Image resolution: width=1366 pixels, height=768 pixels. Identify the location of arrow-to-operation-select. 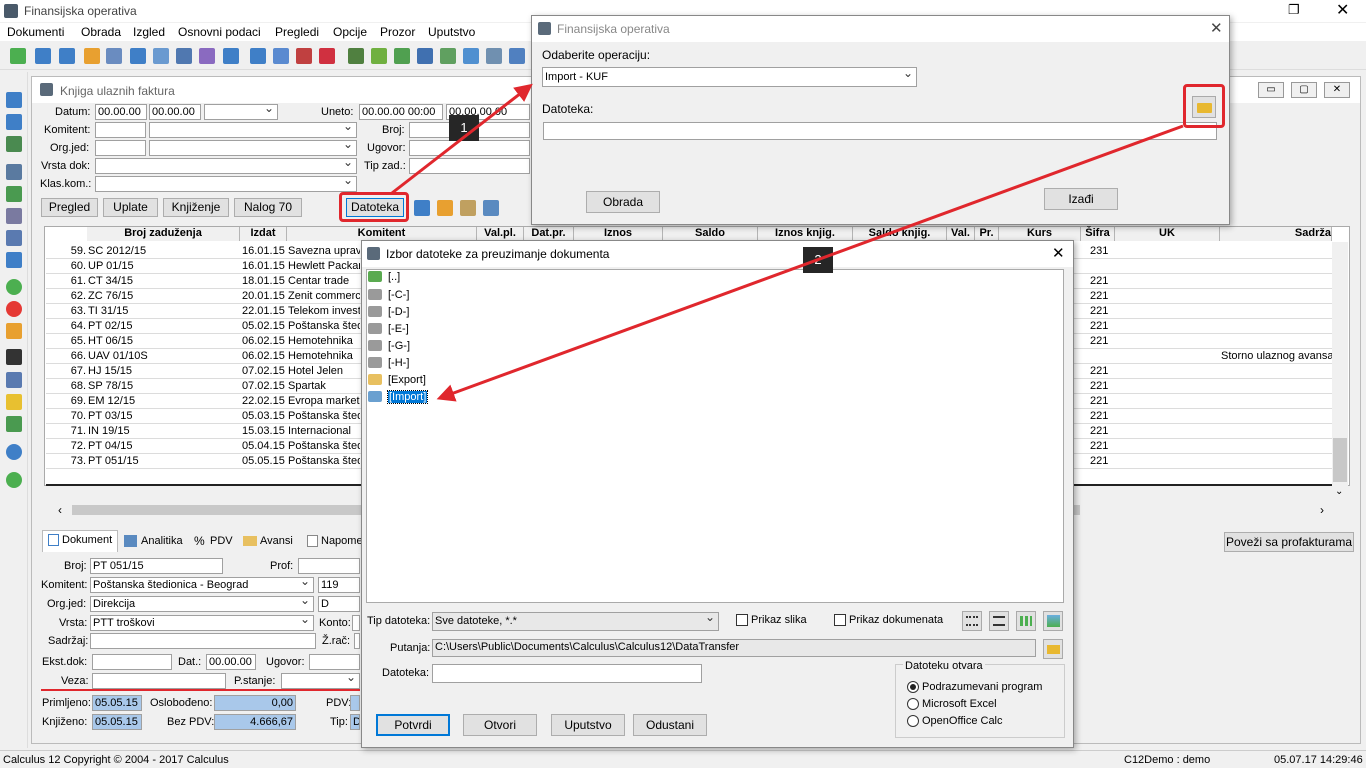
(462, 139).